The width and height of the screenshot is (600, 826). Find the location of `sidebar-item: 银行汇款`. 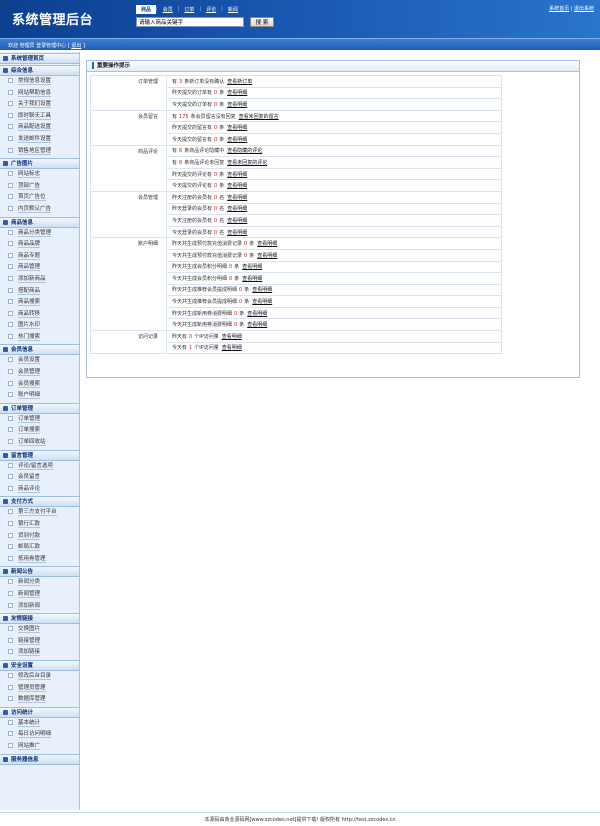

sidebar-item: 银行汇款 is located at coordinates (39, 525).